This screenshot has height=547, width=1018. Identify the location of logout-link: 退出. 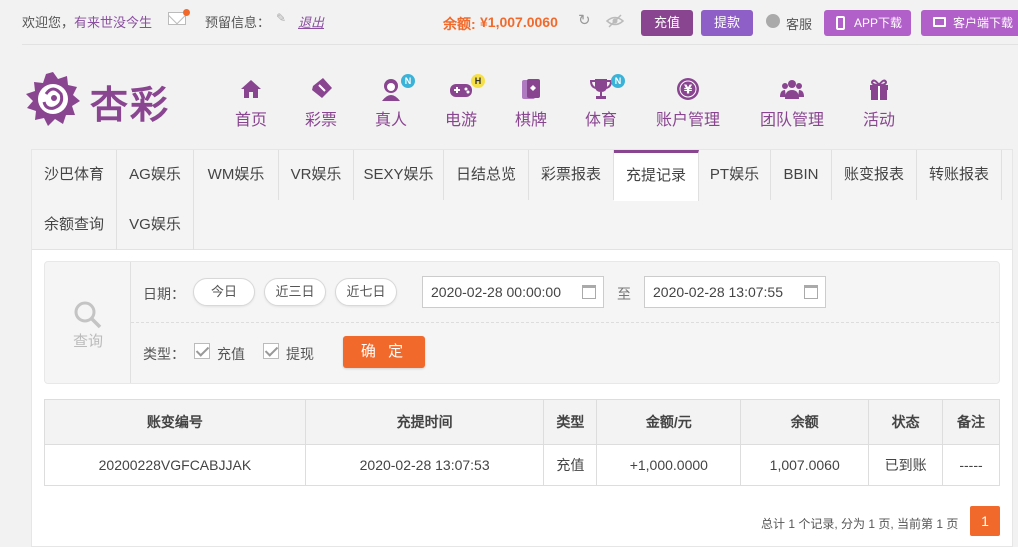
(311, 21).